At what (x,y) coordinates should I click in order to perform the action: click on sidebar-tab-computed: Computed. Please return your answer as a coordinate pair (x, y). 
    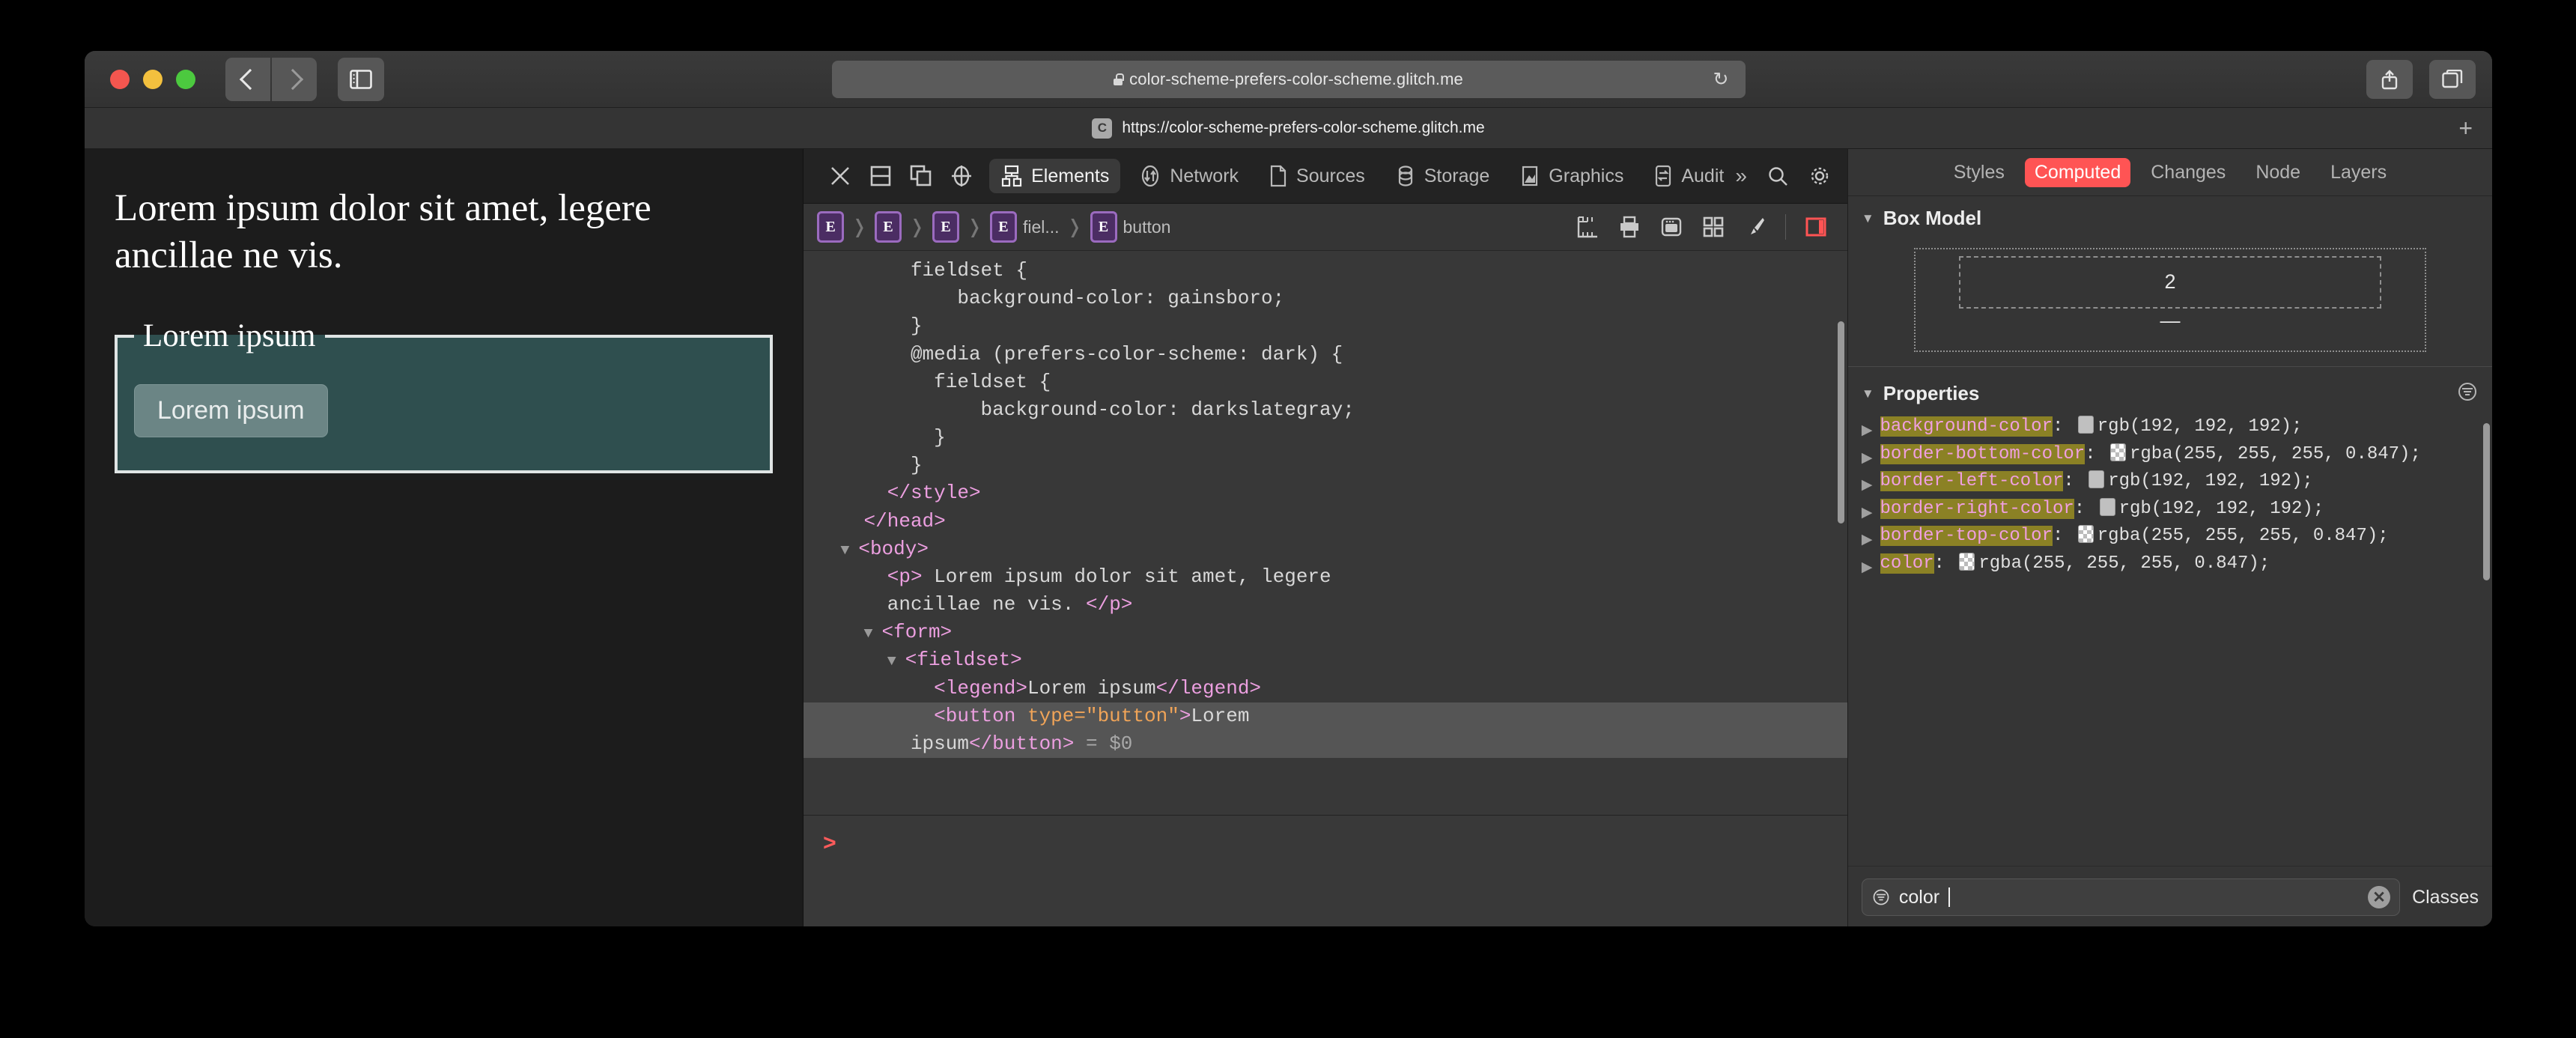
    Looking at the image, I should click on (2077, 172).